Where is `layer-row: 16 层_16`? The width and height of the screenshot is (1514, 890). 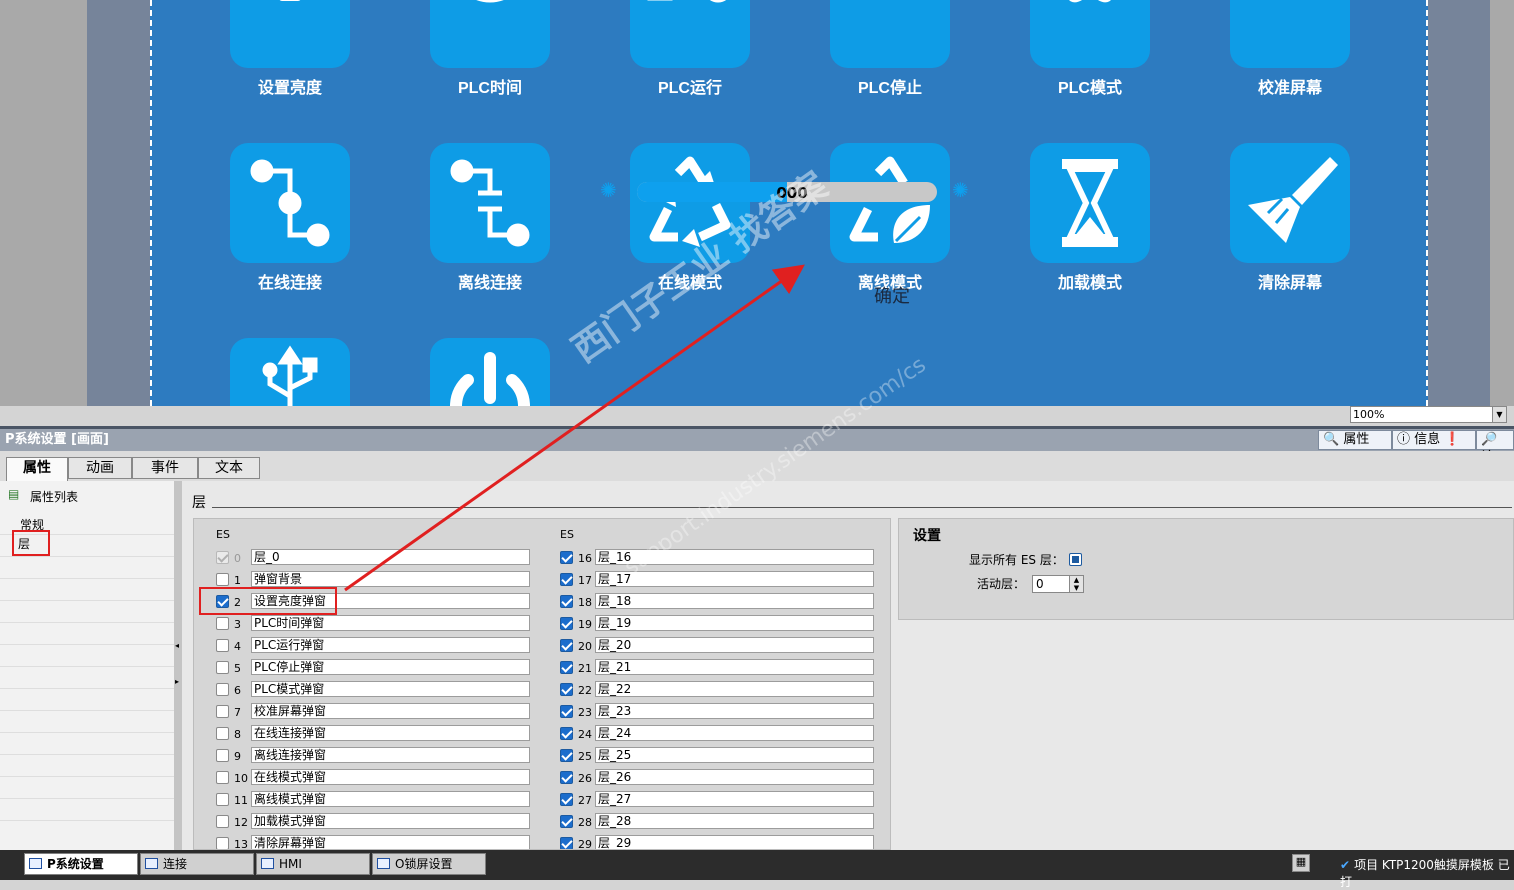 layer-row: 16 层_16 is located at coordinates (720, 558).